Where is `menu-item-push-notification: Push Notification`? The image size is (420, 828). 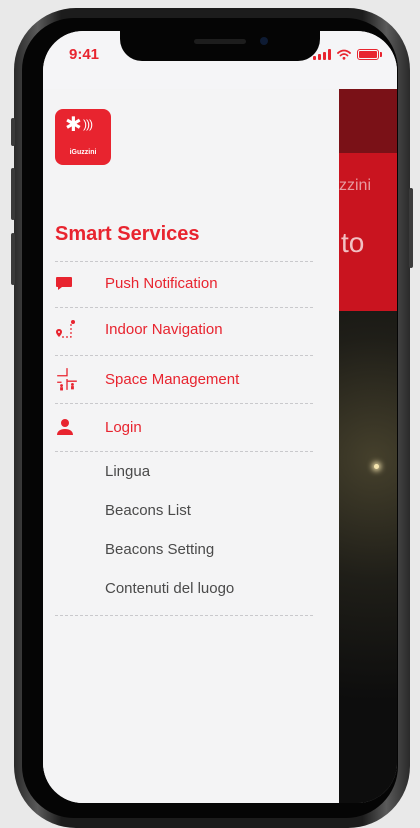 menu-item-push-notification: Push Notification is located at coordinates (184, 285).